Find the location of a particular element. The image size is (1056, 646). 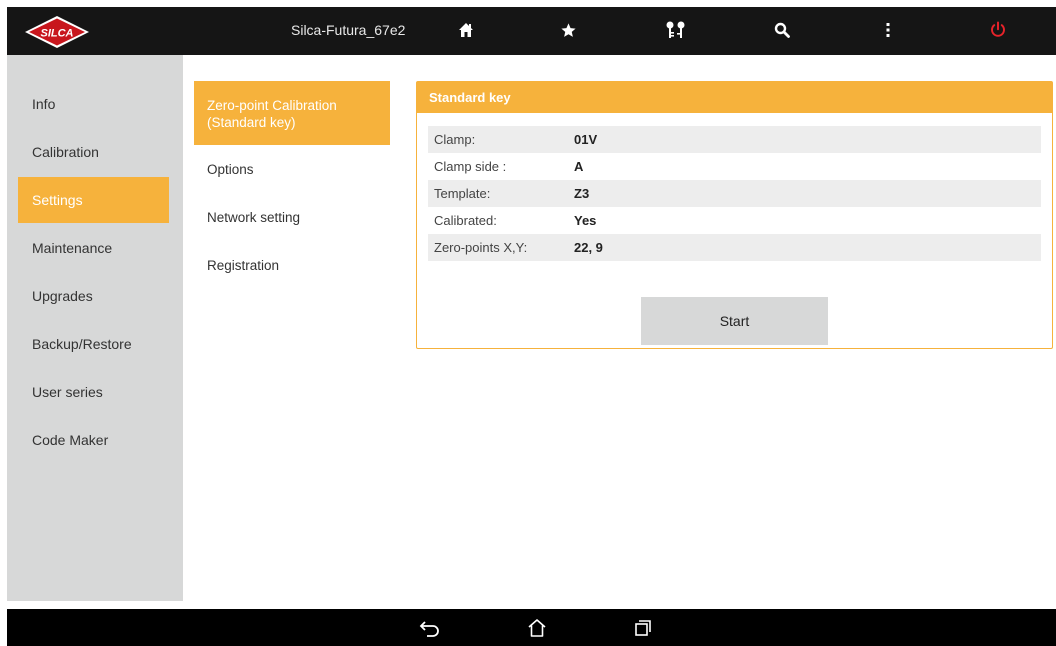

sidebar-item-maintenance: Maintenance is located at coordinates (93, 248).